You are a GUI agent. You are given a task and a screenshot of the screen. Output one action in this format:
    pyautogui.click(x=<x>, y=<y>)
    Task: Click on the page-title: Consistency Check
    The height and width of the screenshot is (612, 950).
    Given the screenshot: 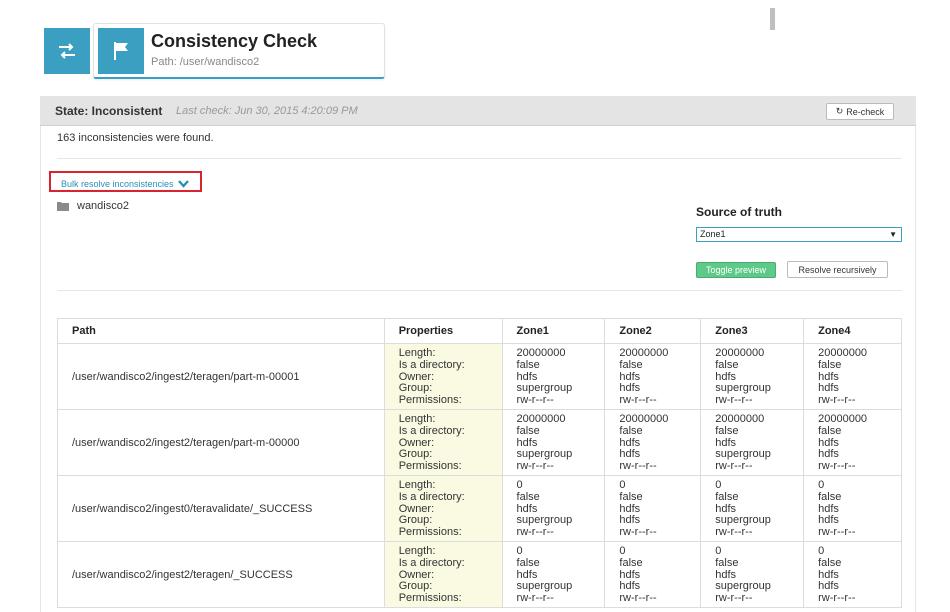 What is the action you would take?
    pyautogui.click(x=234, y=41)
    